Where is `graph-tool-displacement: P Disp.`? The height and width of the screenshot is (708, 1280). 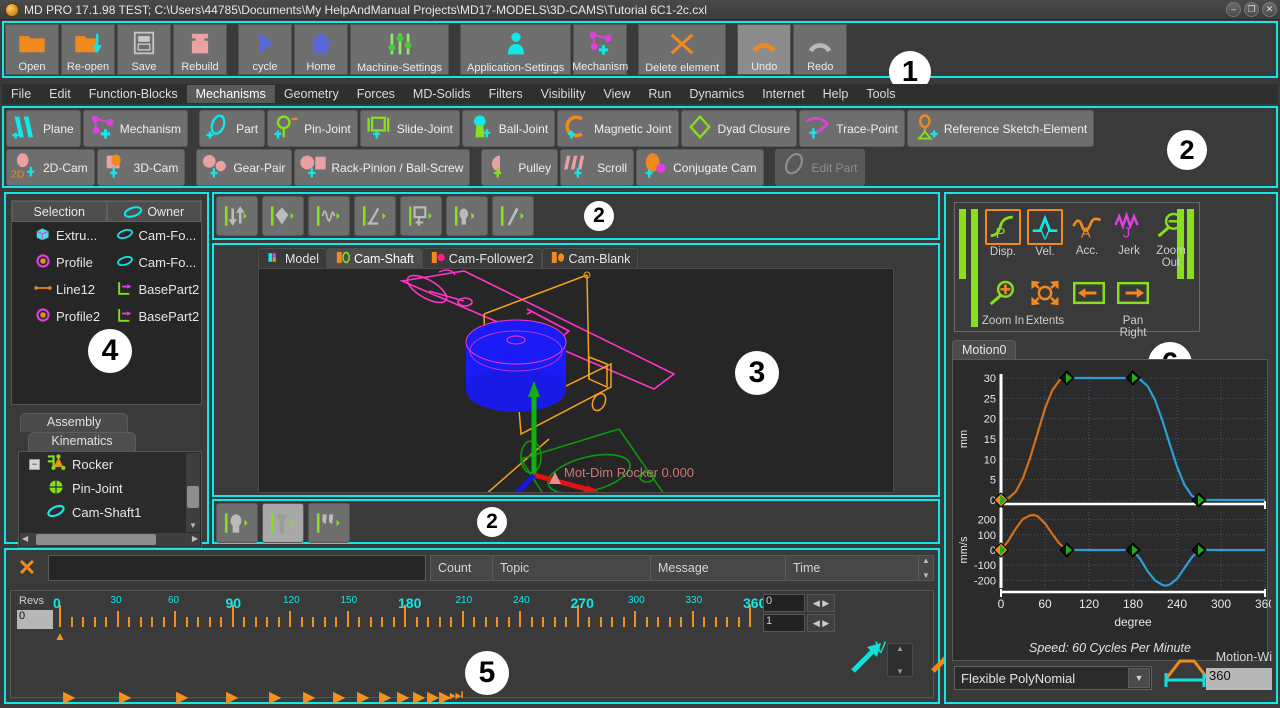 graph-tool-displacement: P Disp. is located at coordinates (1003, 233).